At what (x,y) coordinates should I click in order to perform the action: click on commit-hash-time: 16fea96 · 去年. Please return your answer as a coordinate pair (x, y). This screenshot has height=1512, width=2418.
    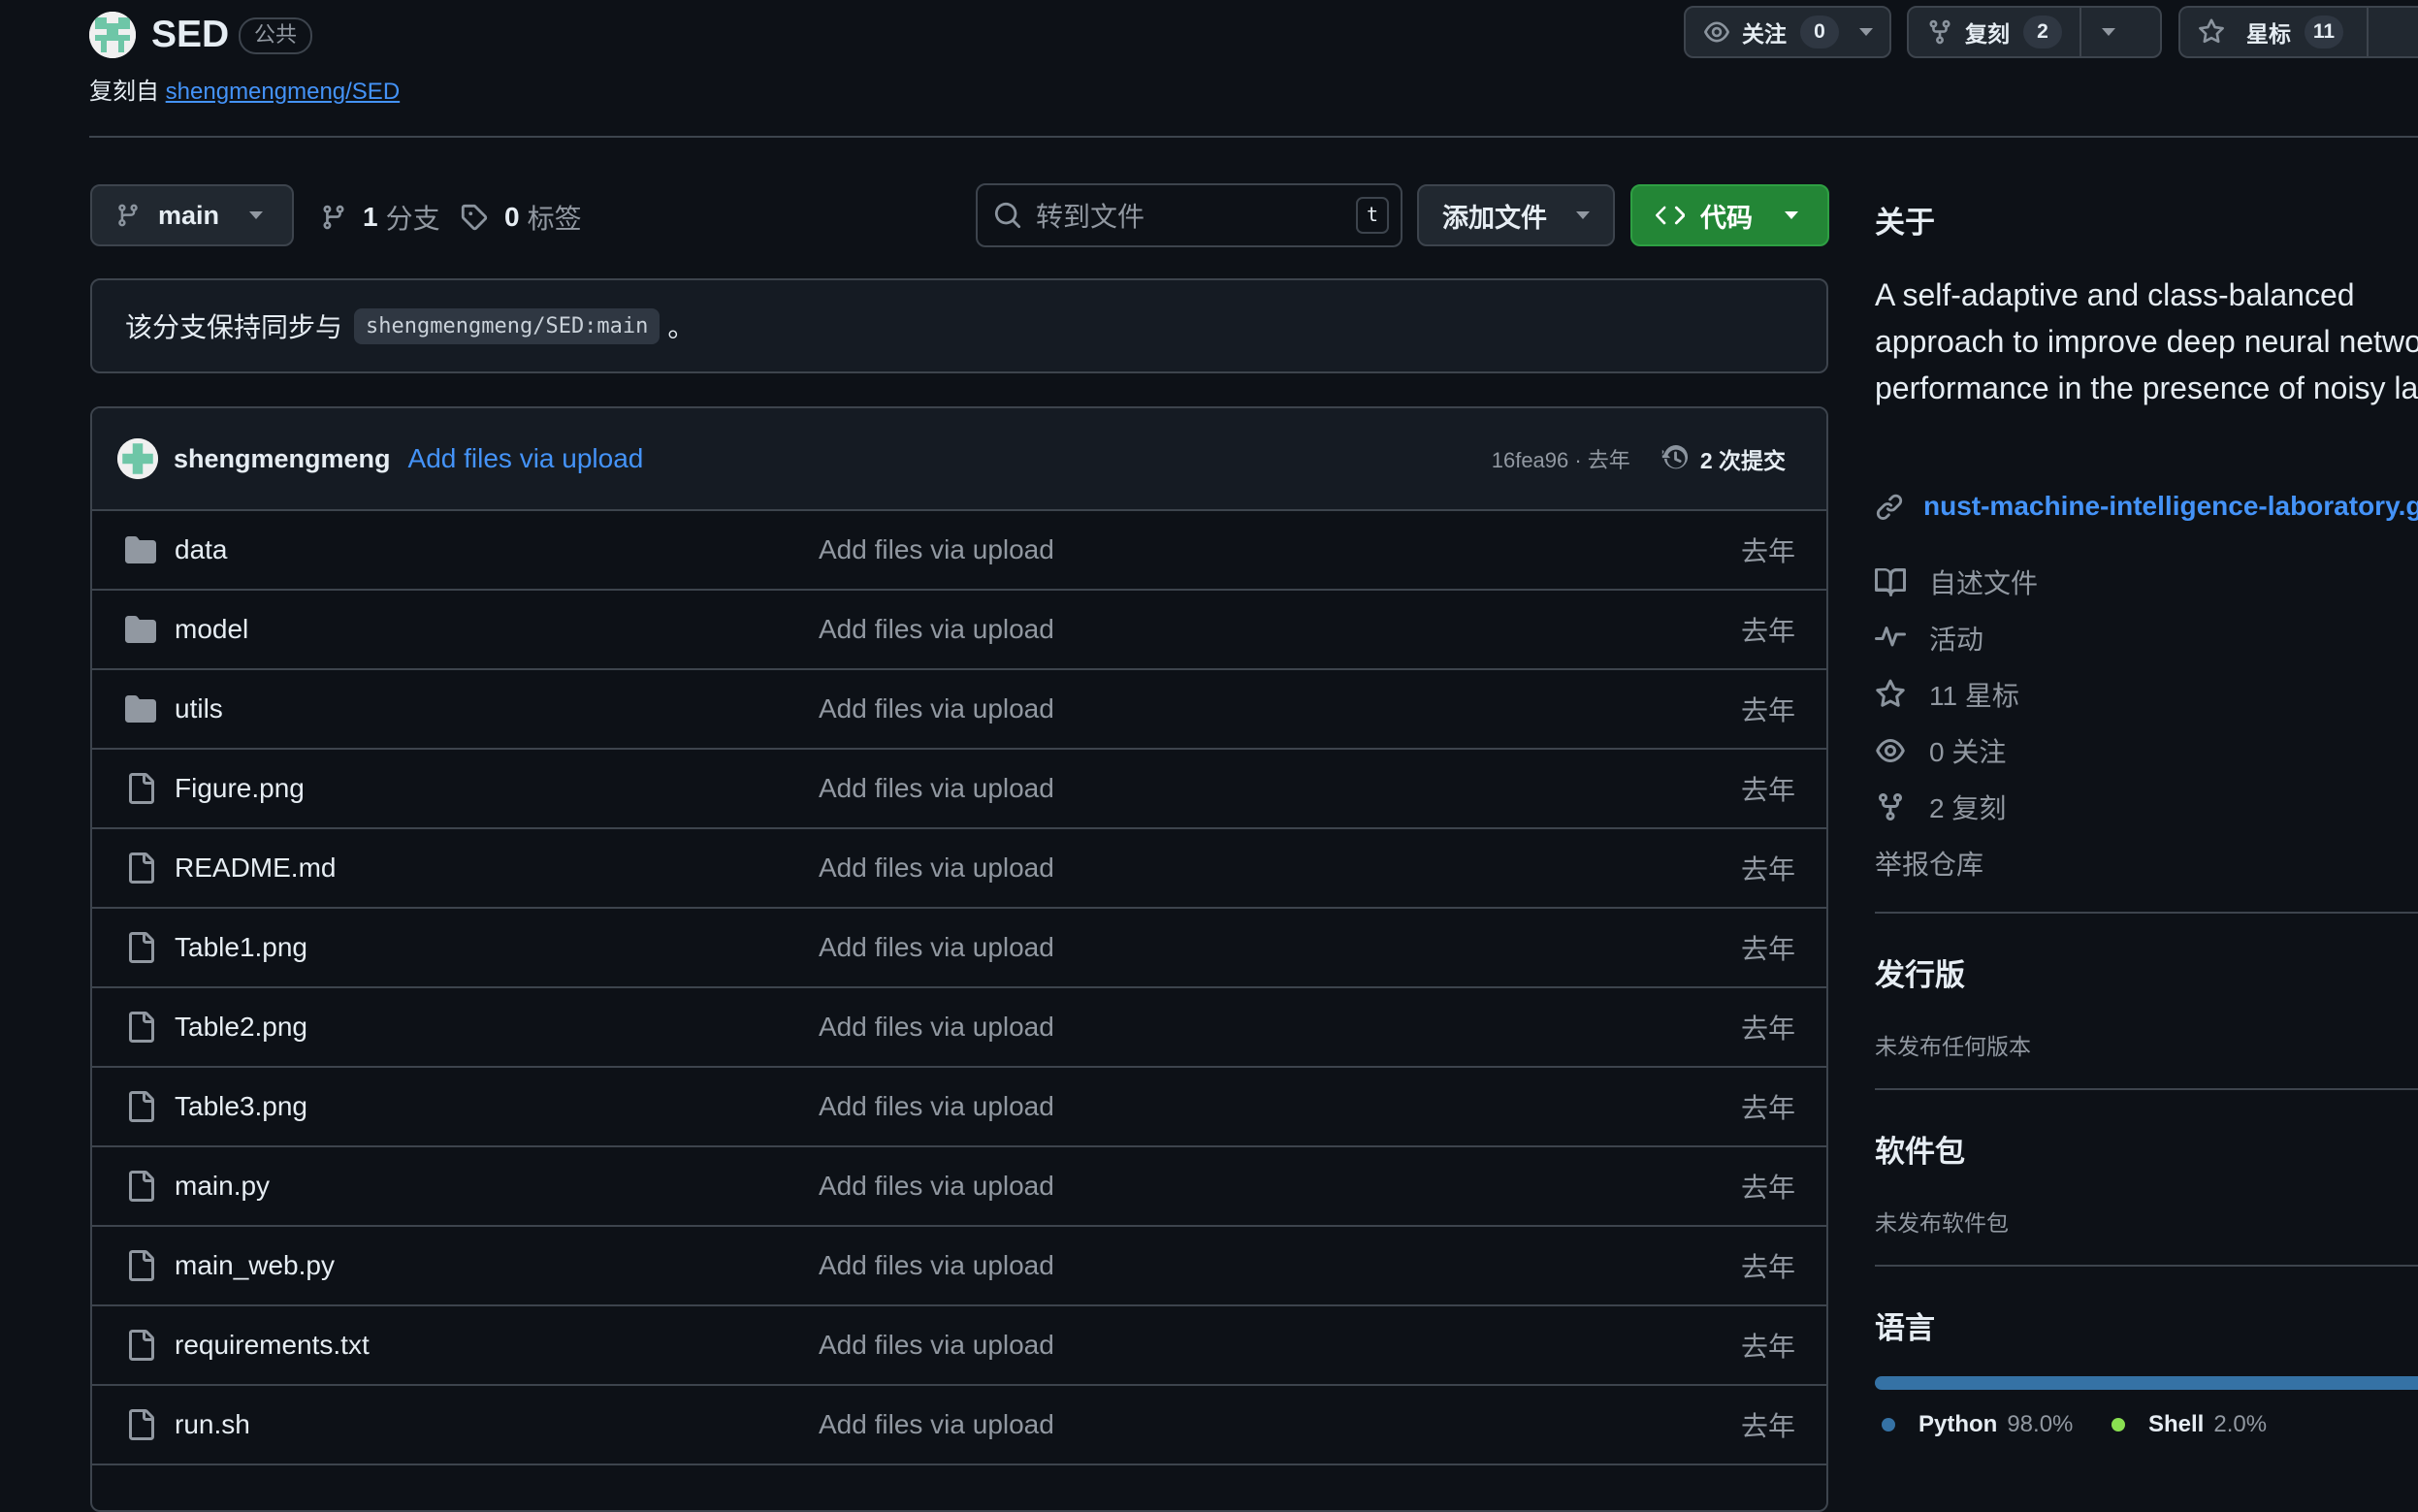
    Looking at the image, I should click on (1561, 458).